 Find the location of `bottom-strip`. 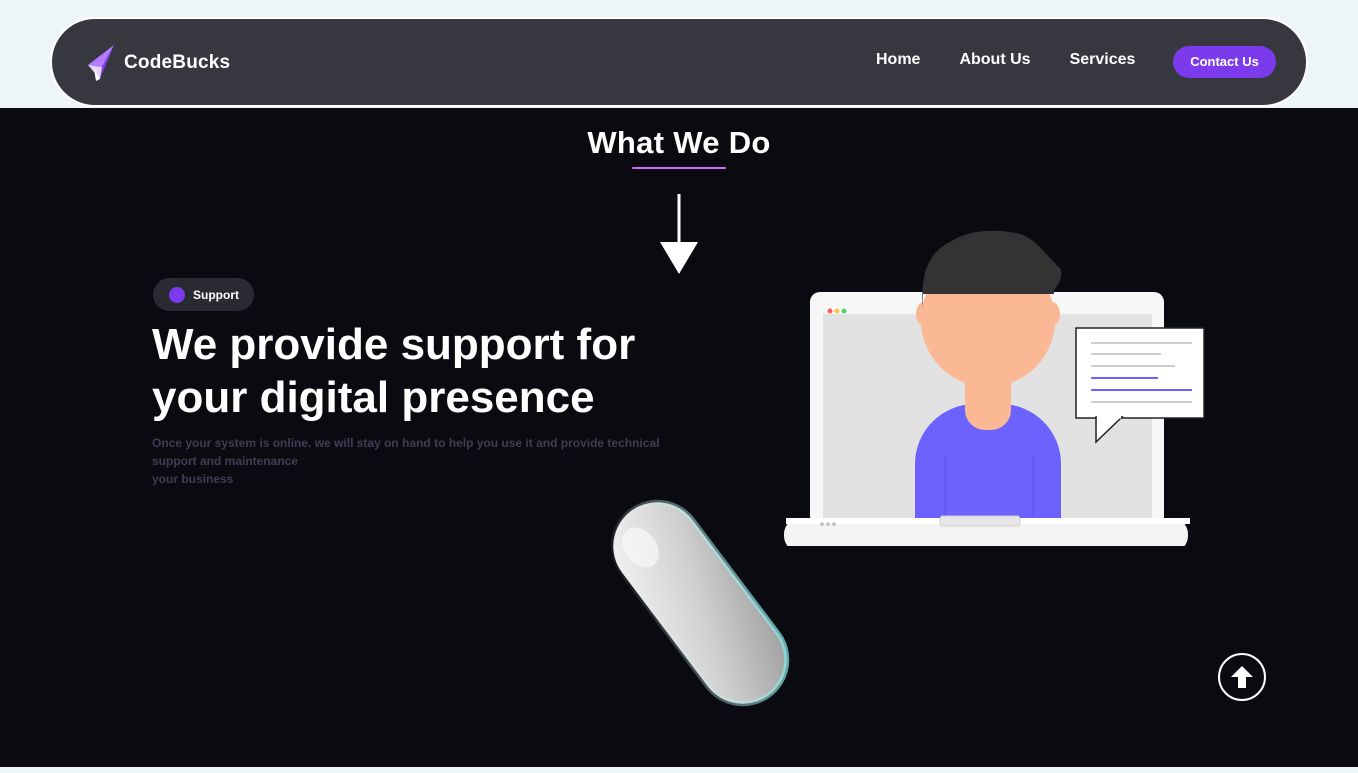

bottom-strip is located at coordinates (679, 770).